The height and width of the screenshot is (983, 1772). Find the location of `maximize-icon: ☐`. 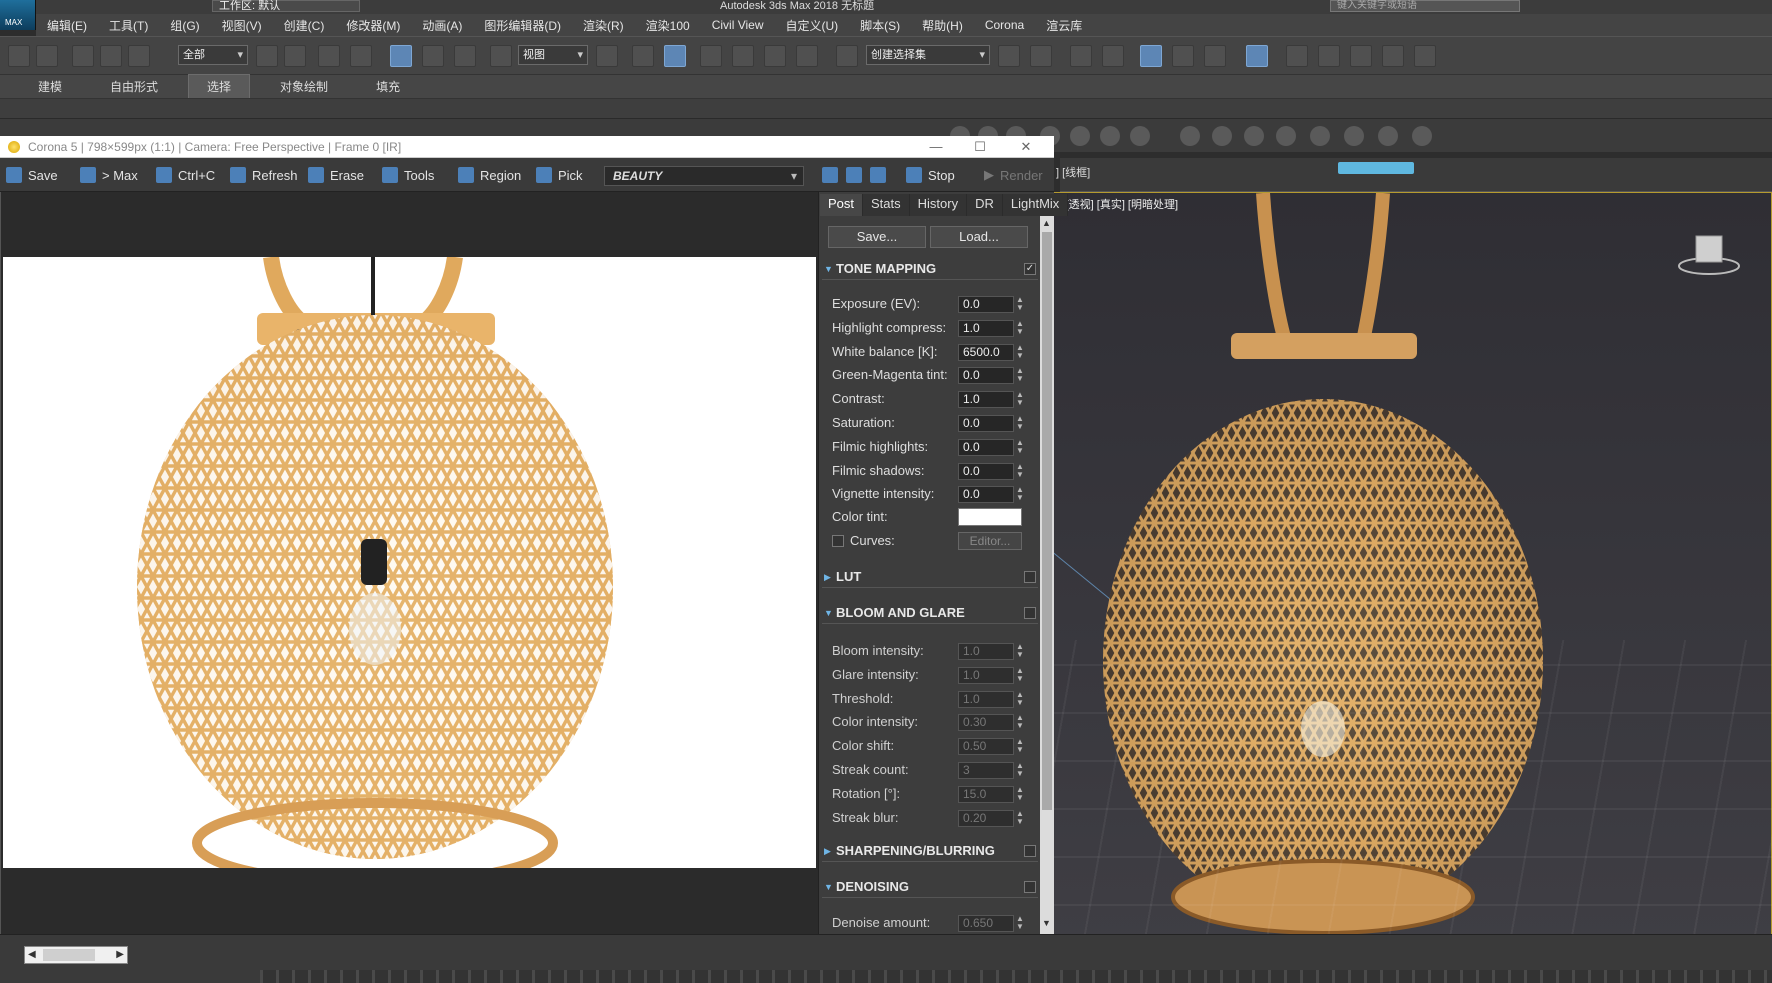

maximize-icon: ☐ is located at coordinates (980, 147).